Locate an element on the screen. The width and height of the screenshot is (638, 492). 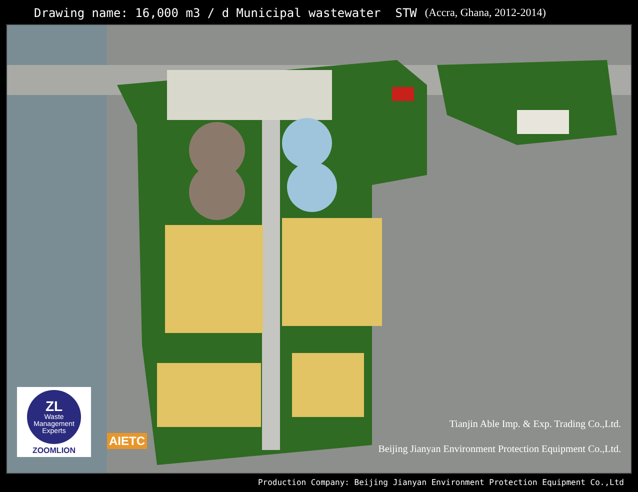
company-name: Beijing Jianyan Environment Protection Equipment Co.,Ltd. is located at coordinates (499, 450).